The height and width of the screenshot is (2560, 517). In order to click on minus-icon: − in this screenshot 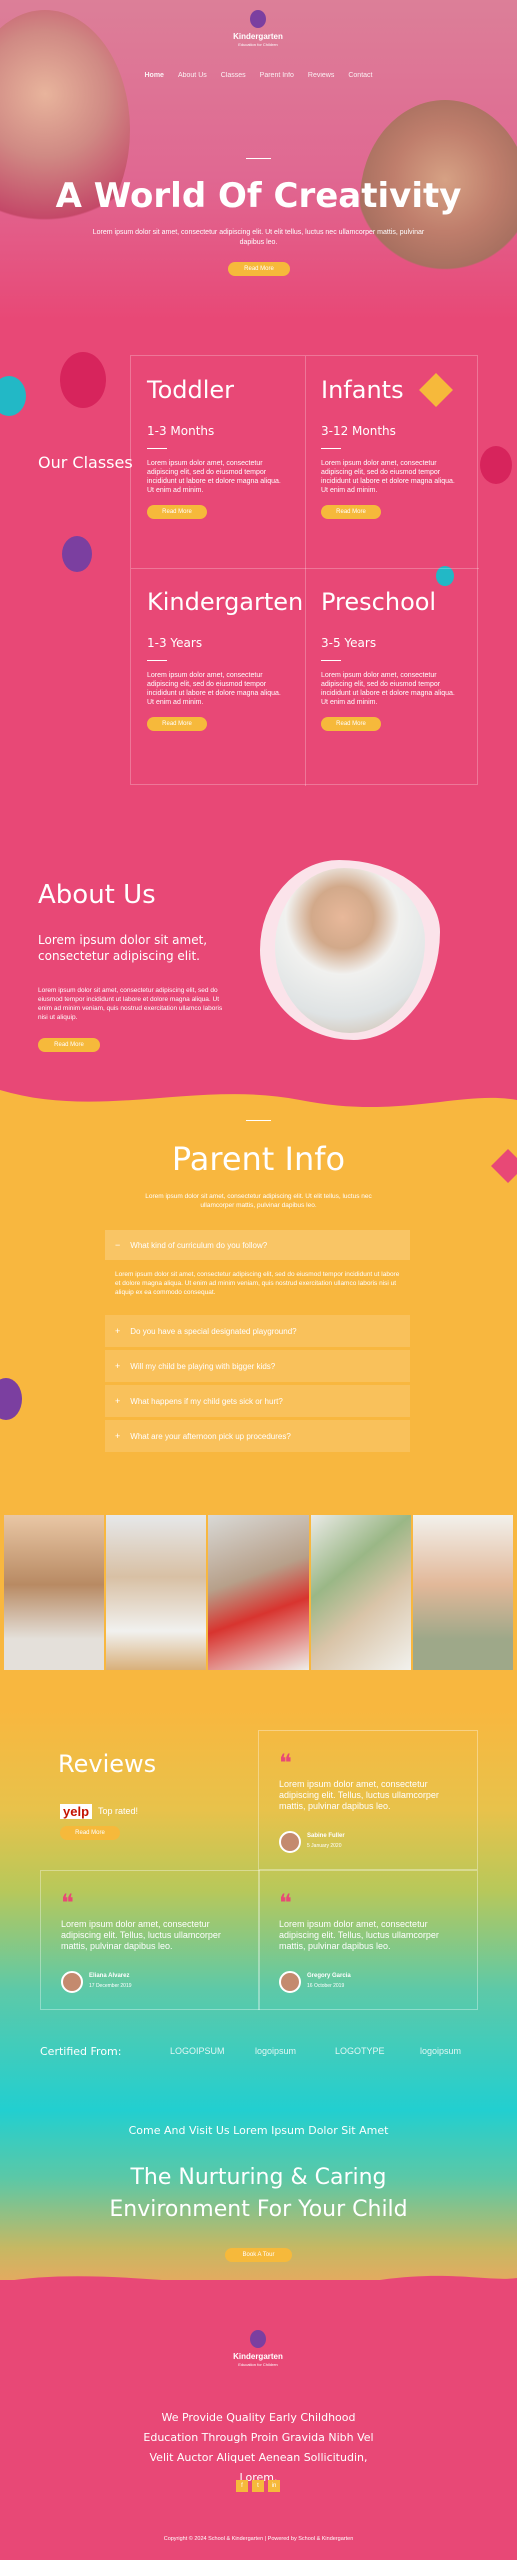, I will do `click(118, 1245)`.